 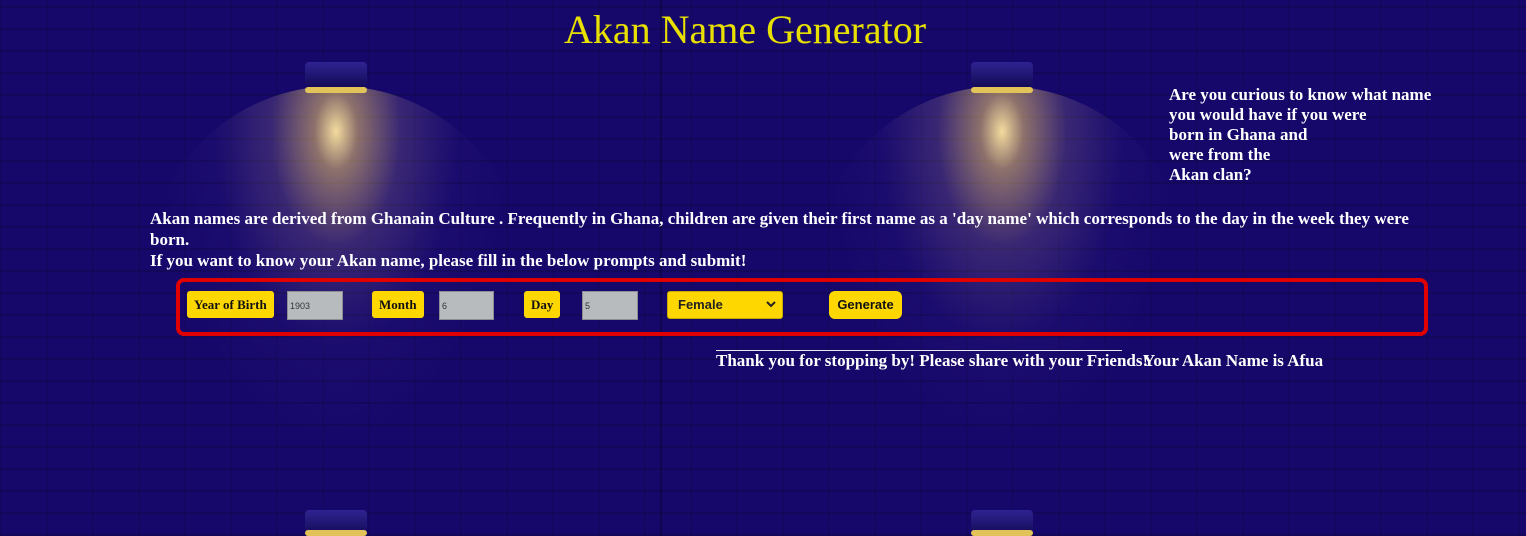 I want to click on month-label: Month, so click(x=398, y=304).